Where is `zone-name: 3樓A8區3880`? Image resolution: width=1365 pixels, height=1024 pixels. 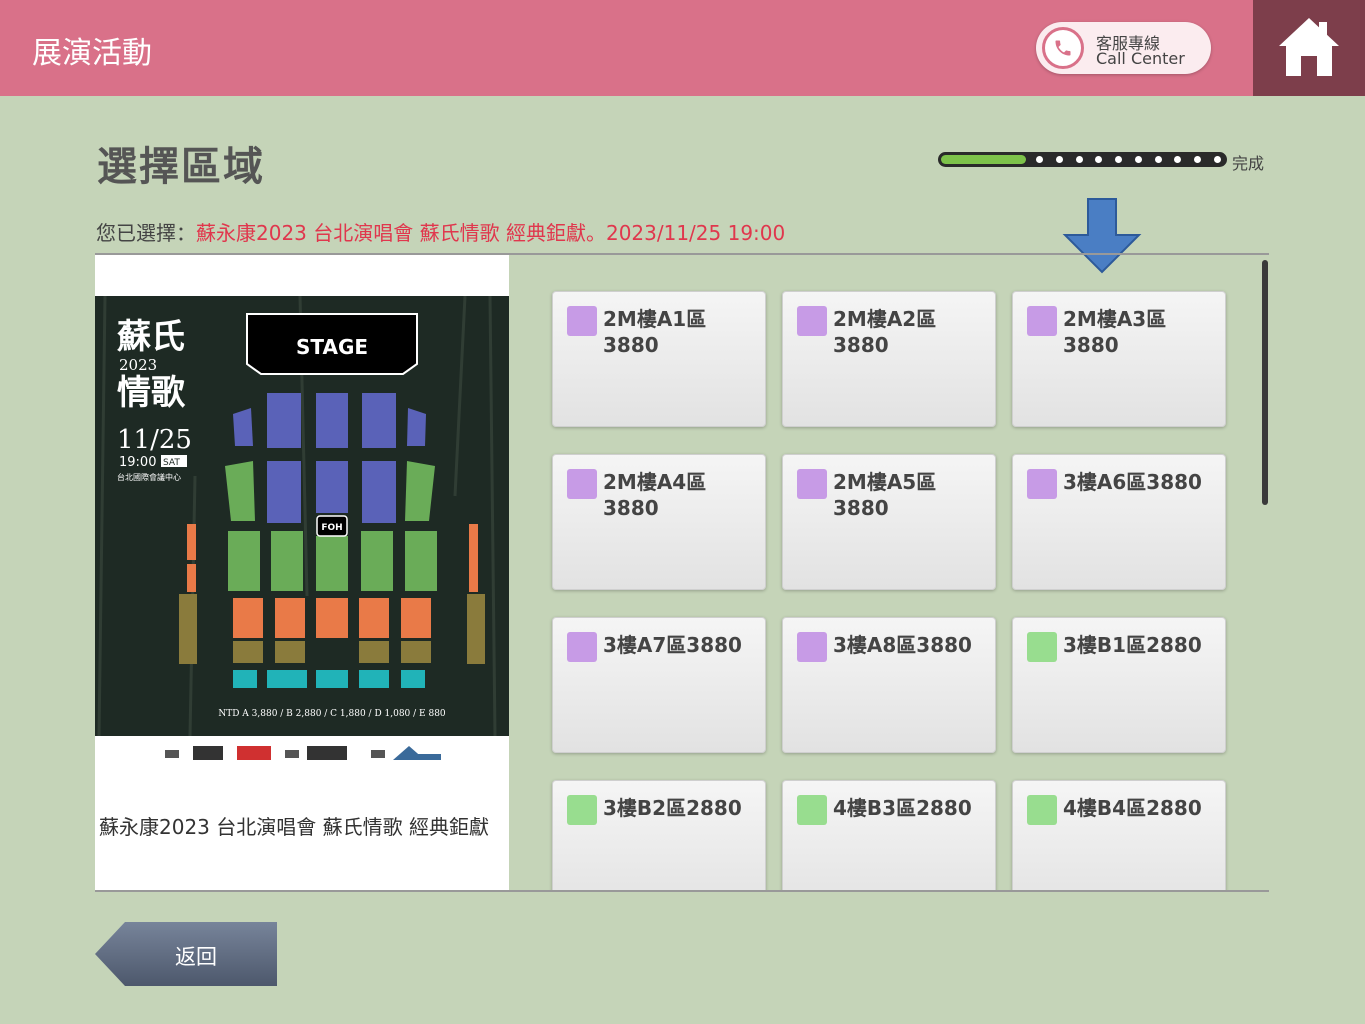
zone-name: 3樓A8區3880 is located at coordinates (902, 645).